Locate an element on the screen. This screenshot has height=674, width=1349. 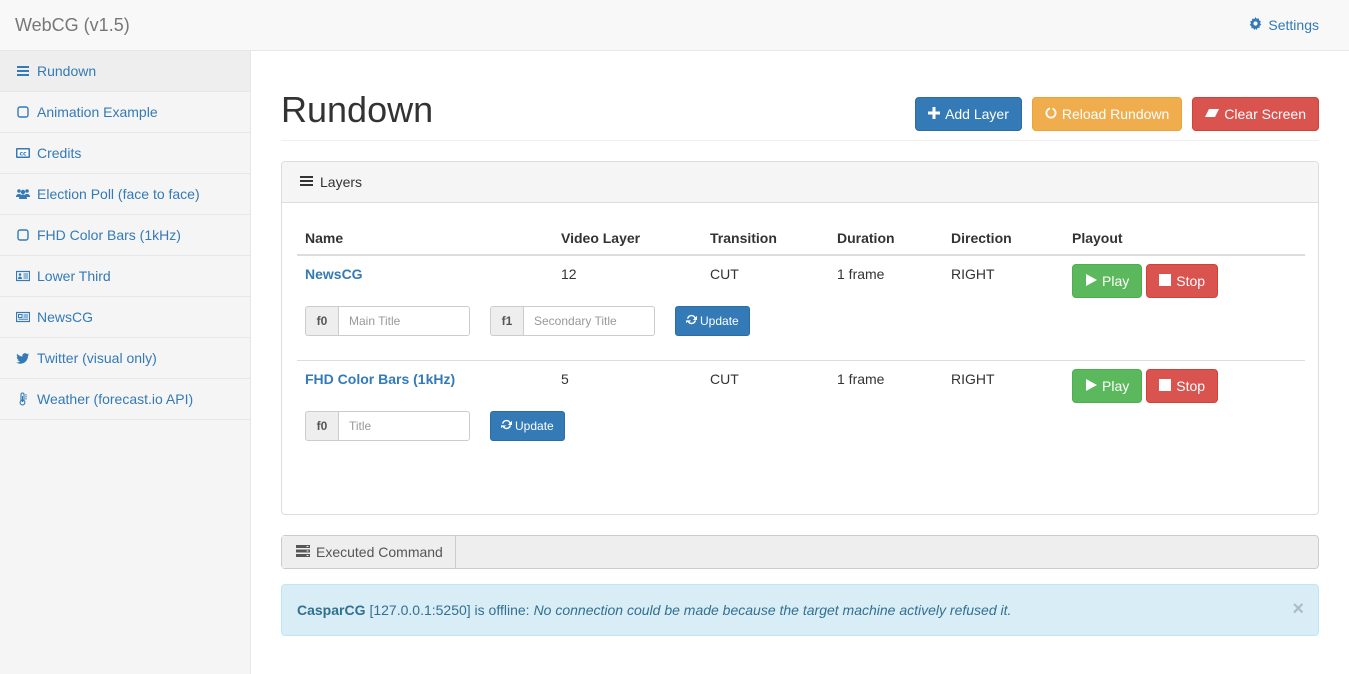
svg-text: cc is located at coordinates (23, 154).